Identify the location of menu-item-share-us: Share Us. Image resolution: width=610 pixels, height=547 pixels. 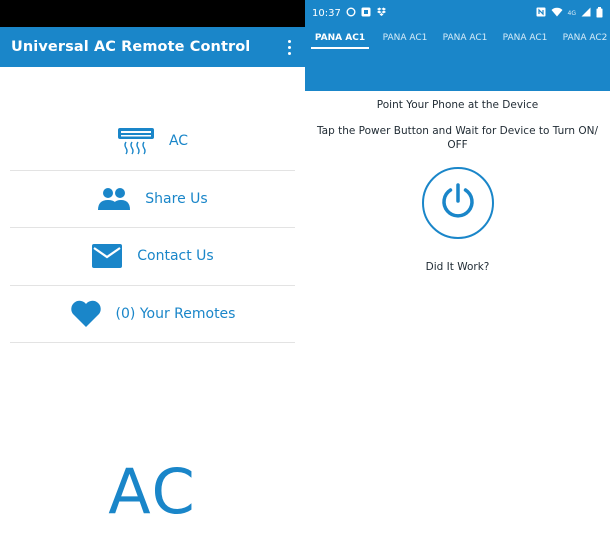
(152, 199).